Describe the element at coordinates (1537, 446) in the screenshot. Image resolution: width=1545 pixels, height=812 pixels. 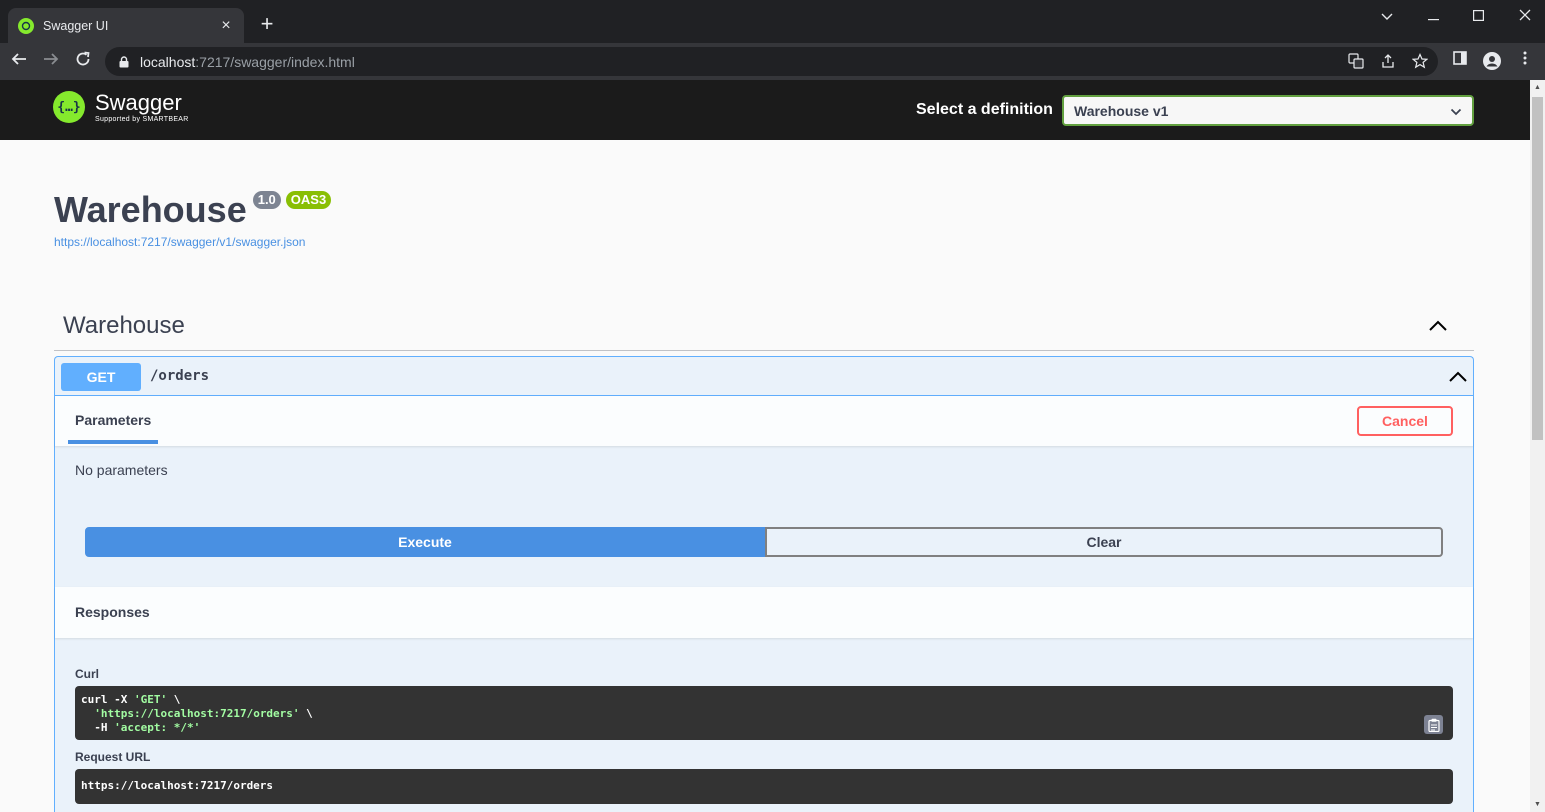
I see `page-scrollbar: ▲ ▼` at that location.